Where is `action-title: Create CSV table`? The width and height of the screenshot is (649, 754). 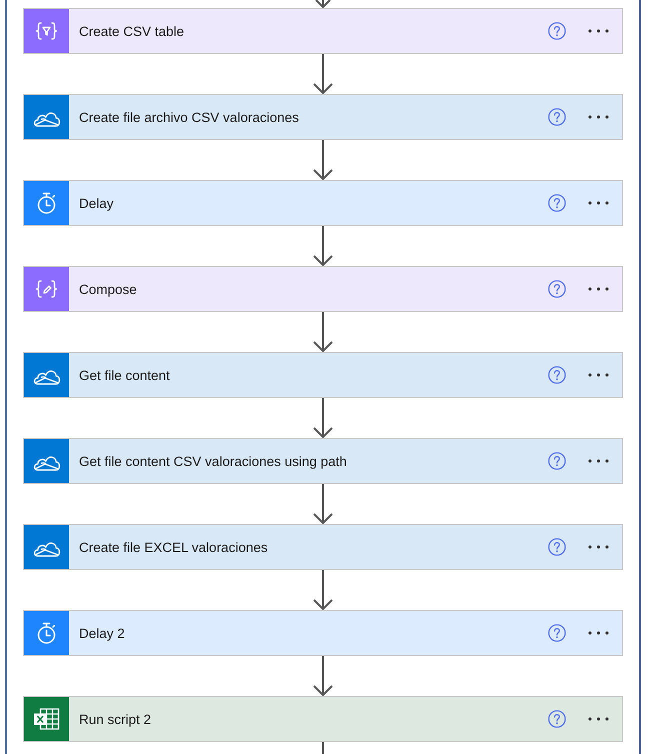 action-title: Create CSV table is located at coordinates (131, 31).